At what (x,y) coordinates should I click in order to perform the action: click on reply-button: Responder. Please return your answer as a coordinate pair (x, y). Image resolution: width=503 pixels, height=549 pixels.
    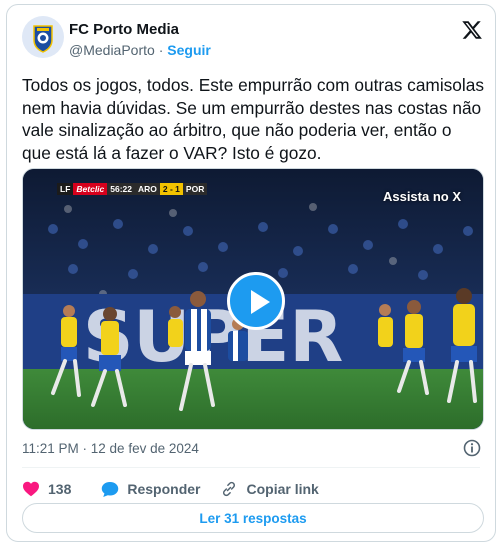
    Looking at the image, I should click on (150, 489).